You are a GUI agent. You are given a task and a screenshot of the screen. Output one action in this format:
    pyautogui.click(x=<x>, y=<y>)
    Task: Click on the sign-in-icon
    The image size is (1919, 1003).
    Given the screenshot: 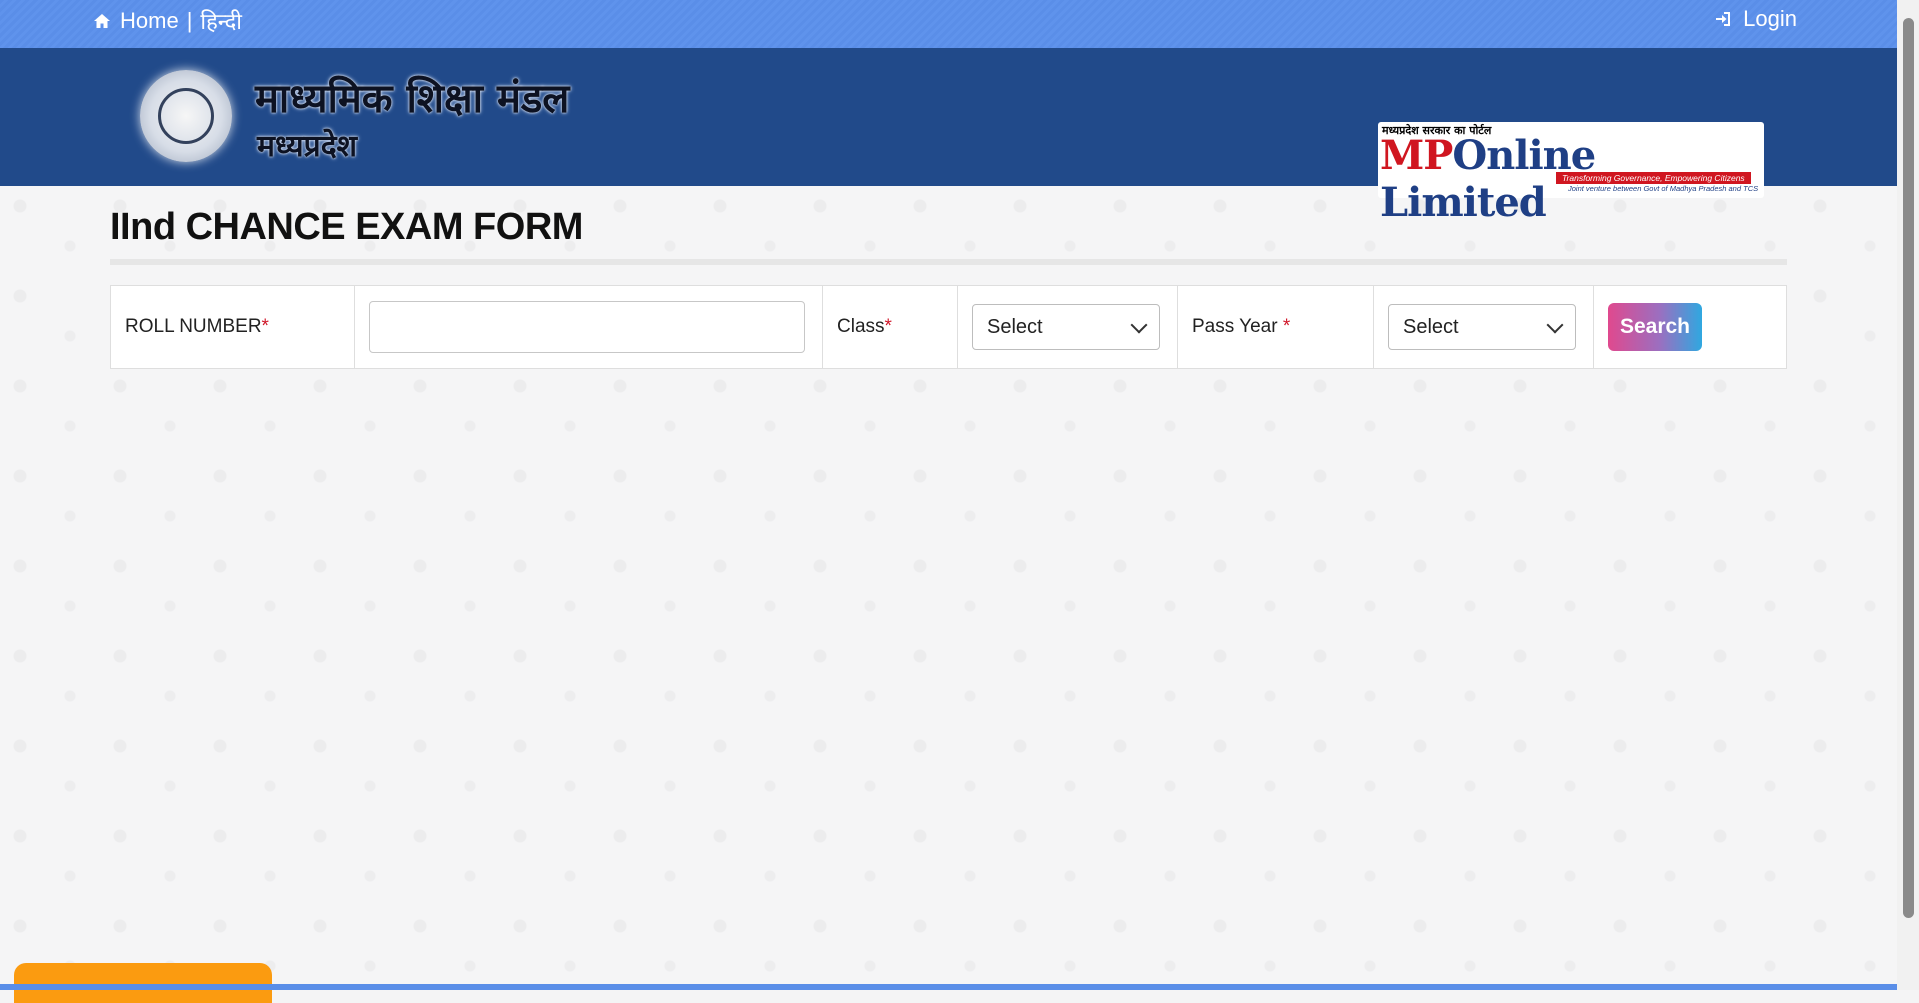 What is the action you would take?
    pyautogui.click(x=1723, y=19)
    